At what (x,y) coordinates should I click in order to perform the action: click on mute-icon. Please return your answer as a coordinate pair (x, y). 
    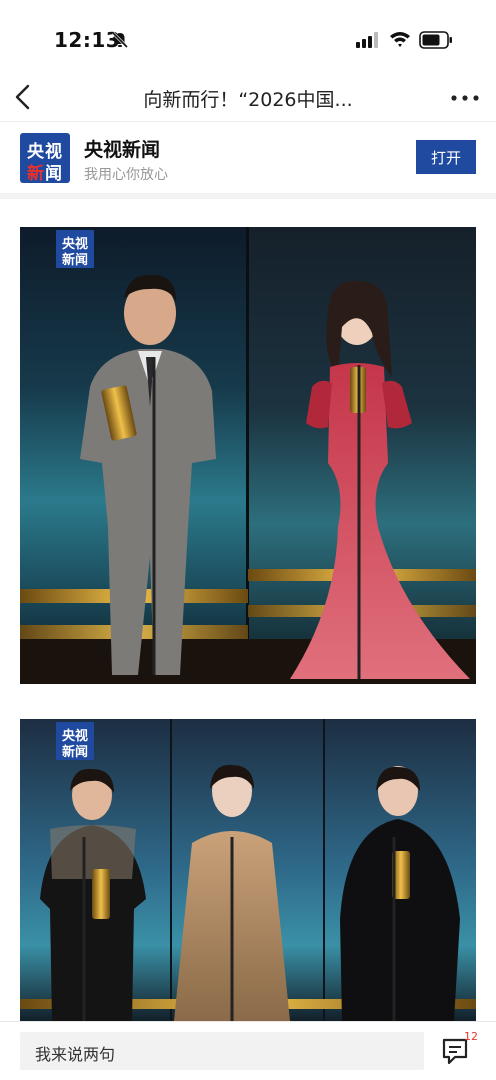
    Looking at the image, I should click on (120, 40).